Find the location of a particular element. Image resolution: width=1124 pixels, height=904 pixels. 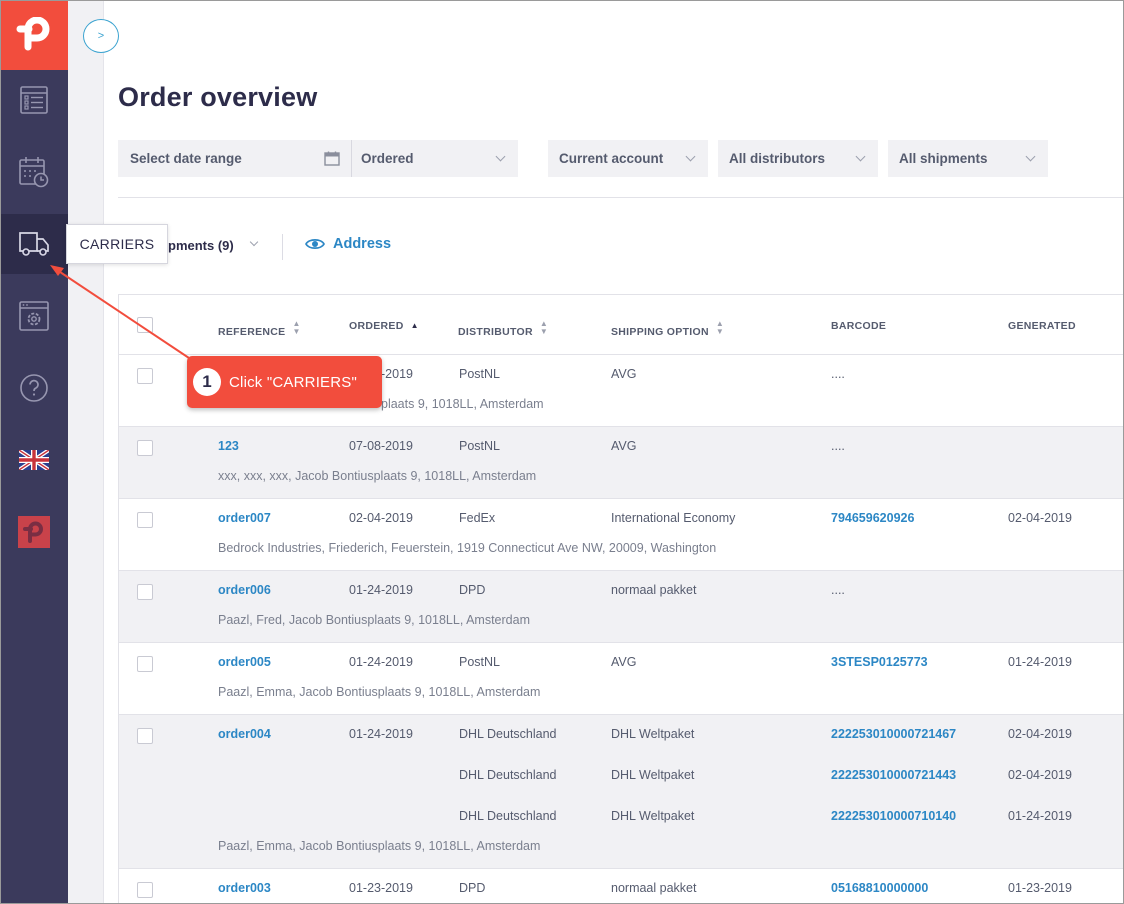

orders-list-icon is located at coordinates (34, 100).